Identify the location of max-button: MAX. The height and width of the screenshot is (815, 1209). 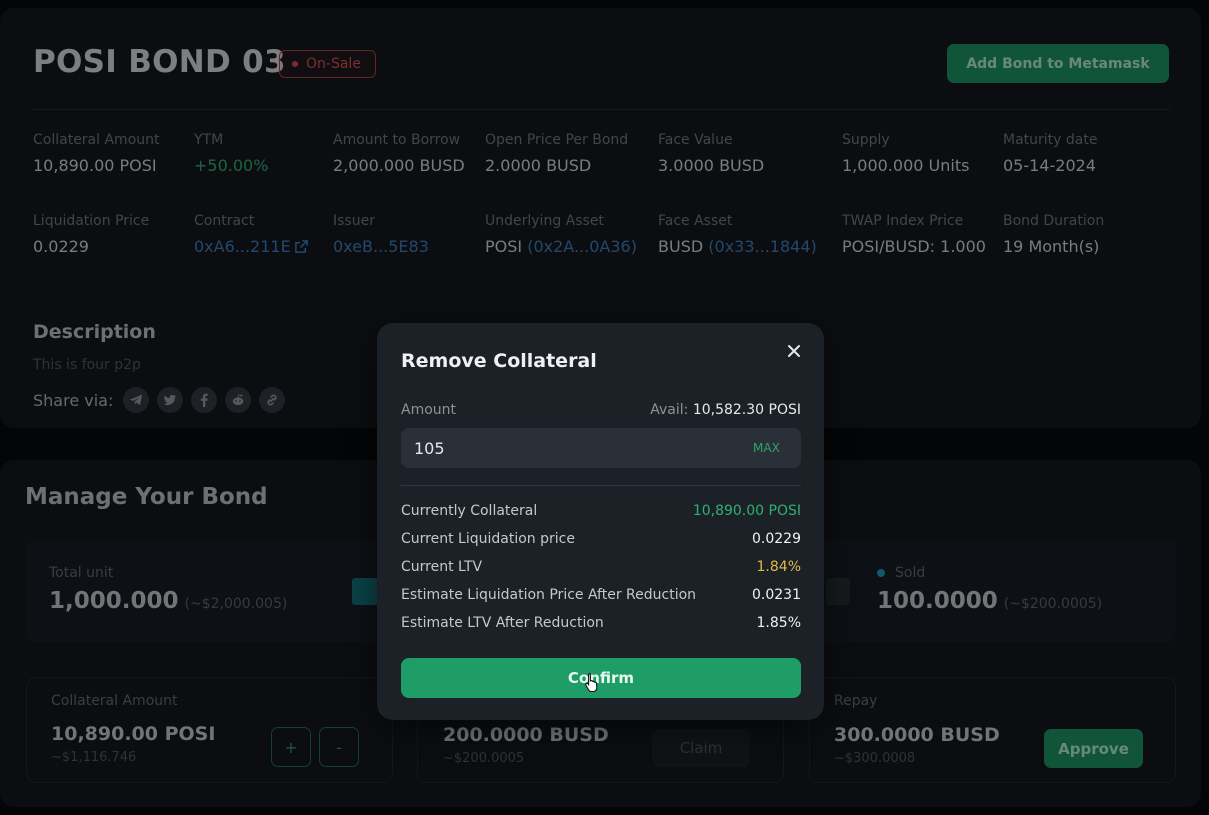
(766, 448).